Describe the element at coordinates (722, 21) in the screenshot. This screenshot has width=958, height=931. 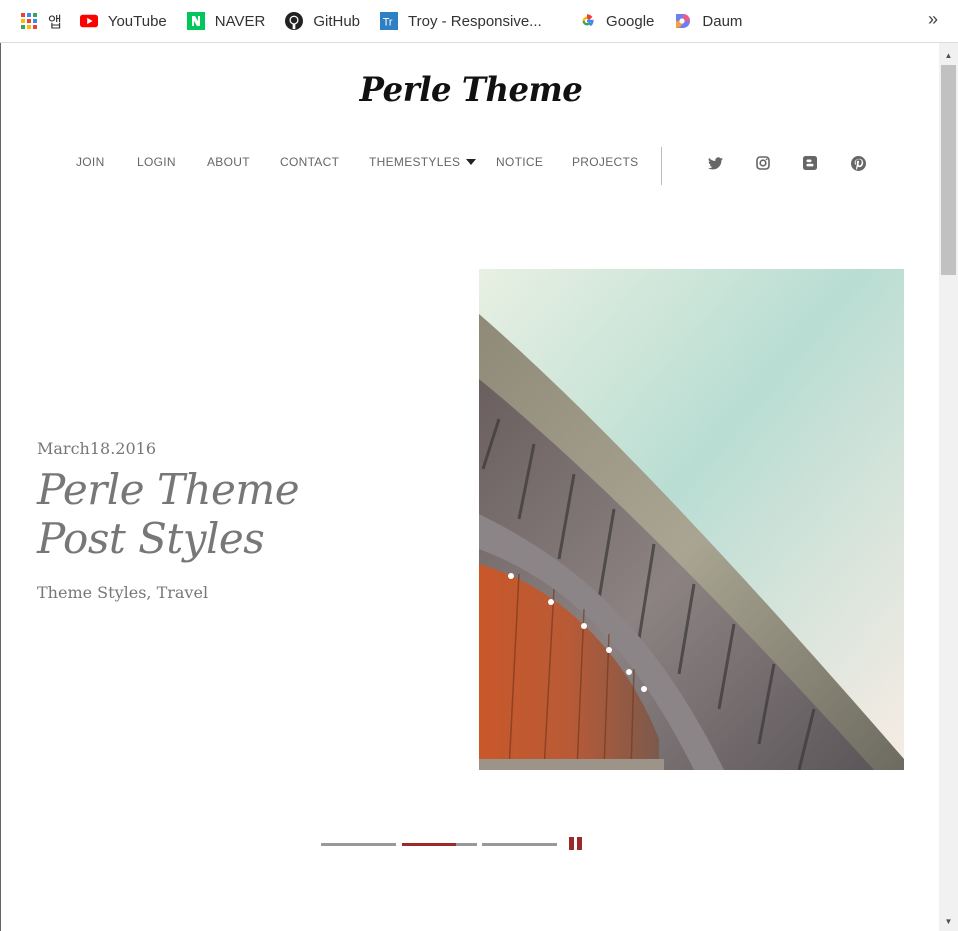
I see `bookmark-label: Daum` at that location.